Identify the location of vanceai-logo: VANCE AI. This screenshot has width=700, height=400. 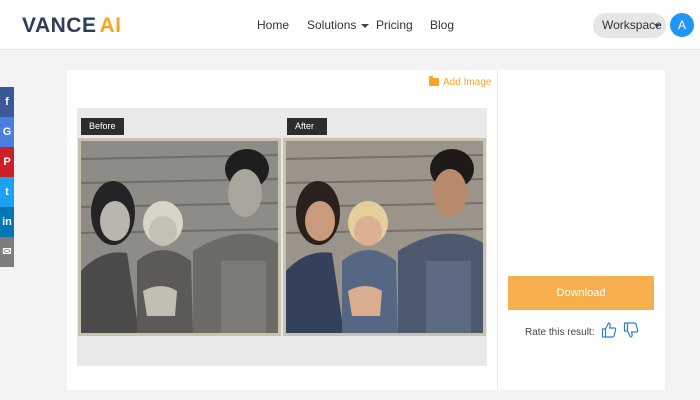
(71, 26).